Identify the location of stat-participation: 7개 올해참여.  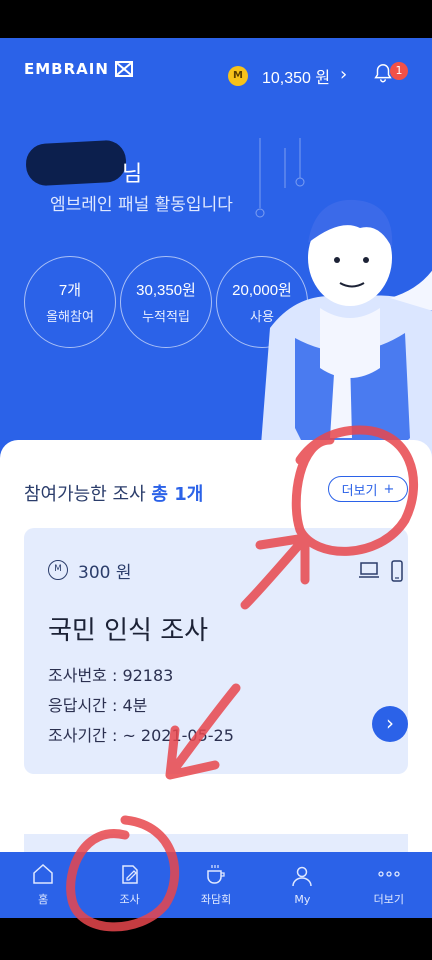
(70, 302).